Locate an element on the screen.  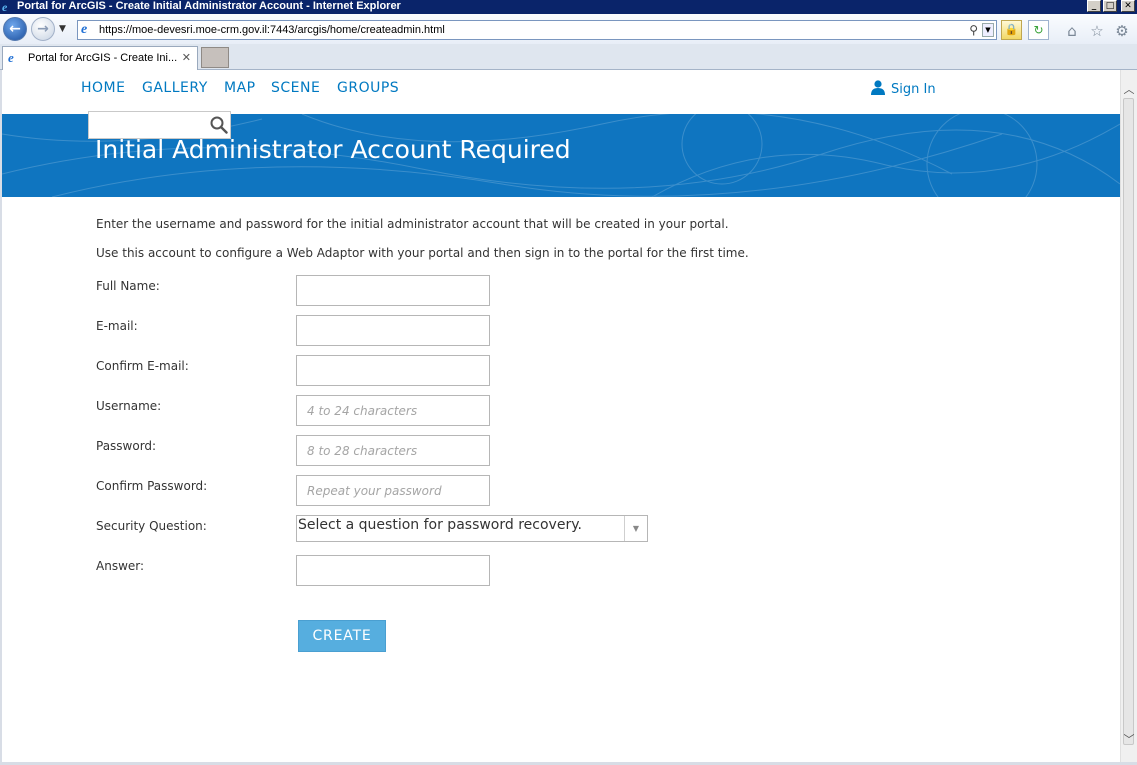
answer-label: Answer: is located at coordinates (120, 566).